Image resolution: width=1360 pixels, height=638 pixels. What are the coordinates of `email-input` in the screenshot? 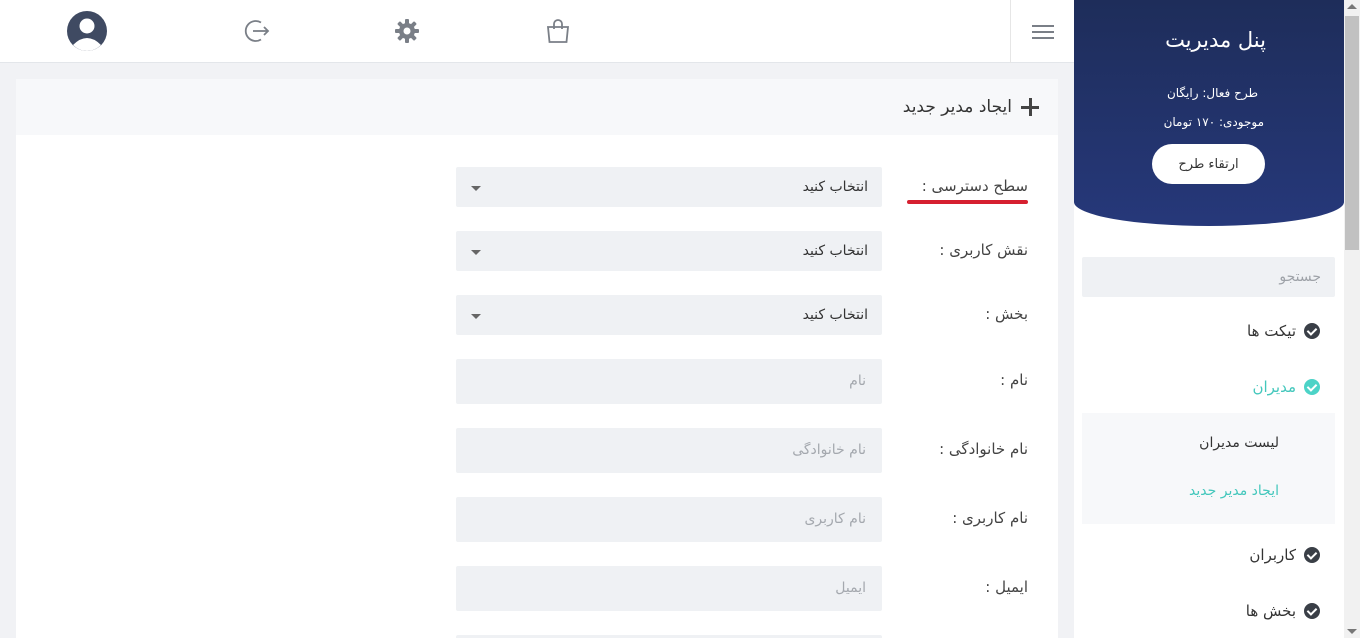 It's located at (669, 588).